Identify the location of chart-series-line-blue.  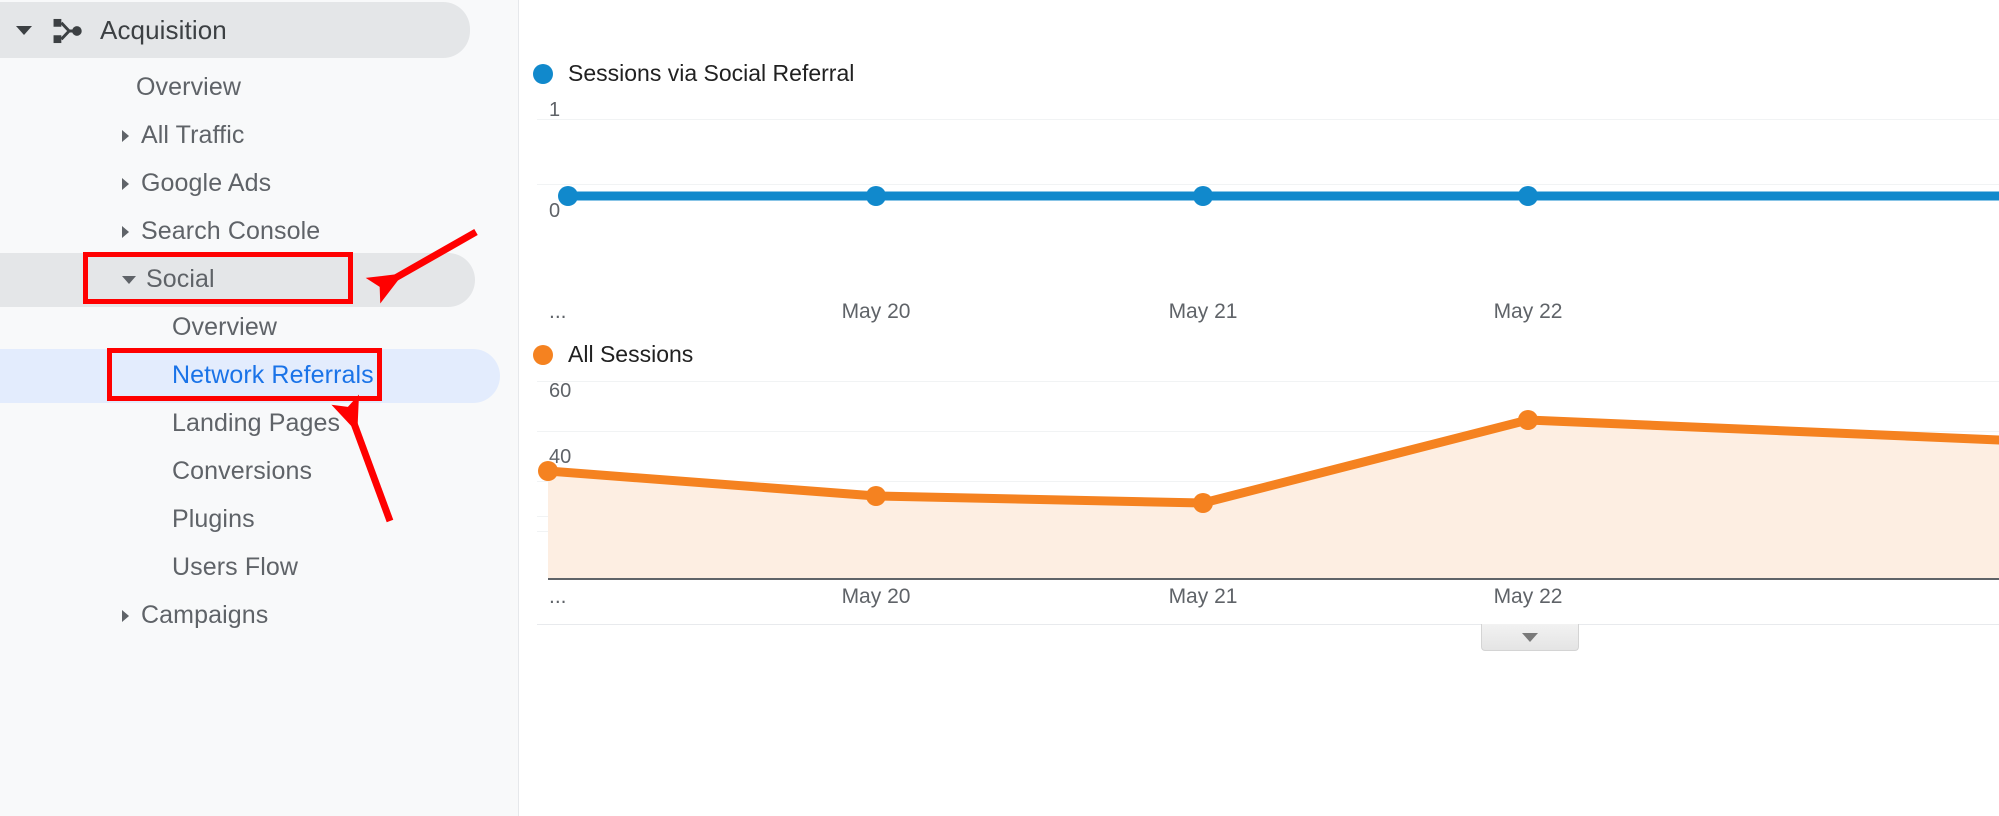
(1278, 196).